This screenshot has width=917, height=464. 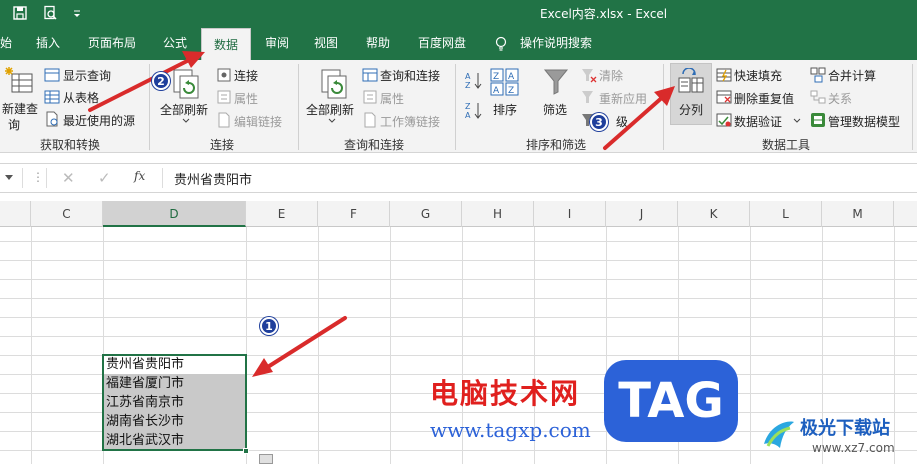 What do you see at coordinates (858, 214) in the screenshot?
I see `column-header-m: M` at bounding box center [858, 214].